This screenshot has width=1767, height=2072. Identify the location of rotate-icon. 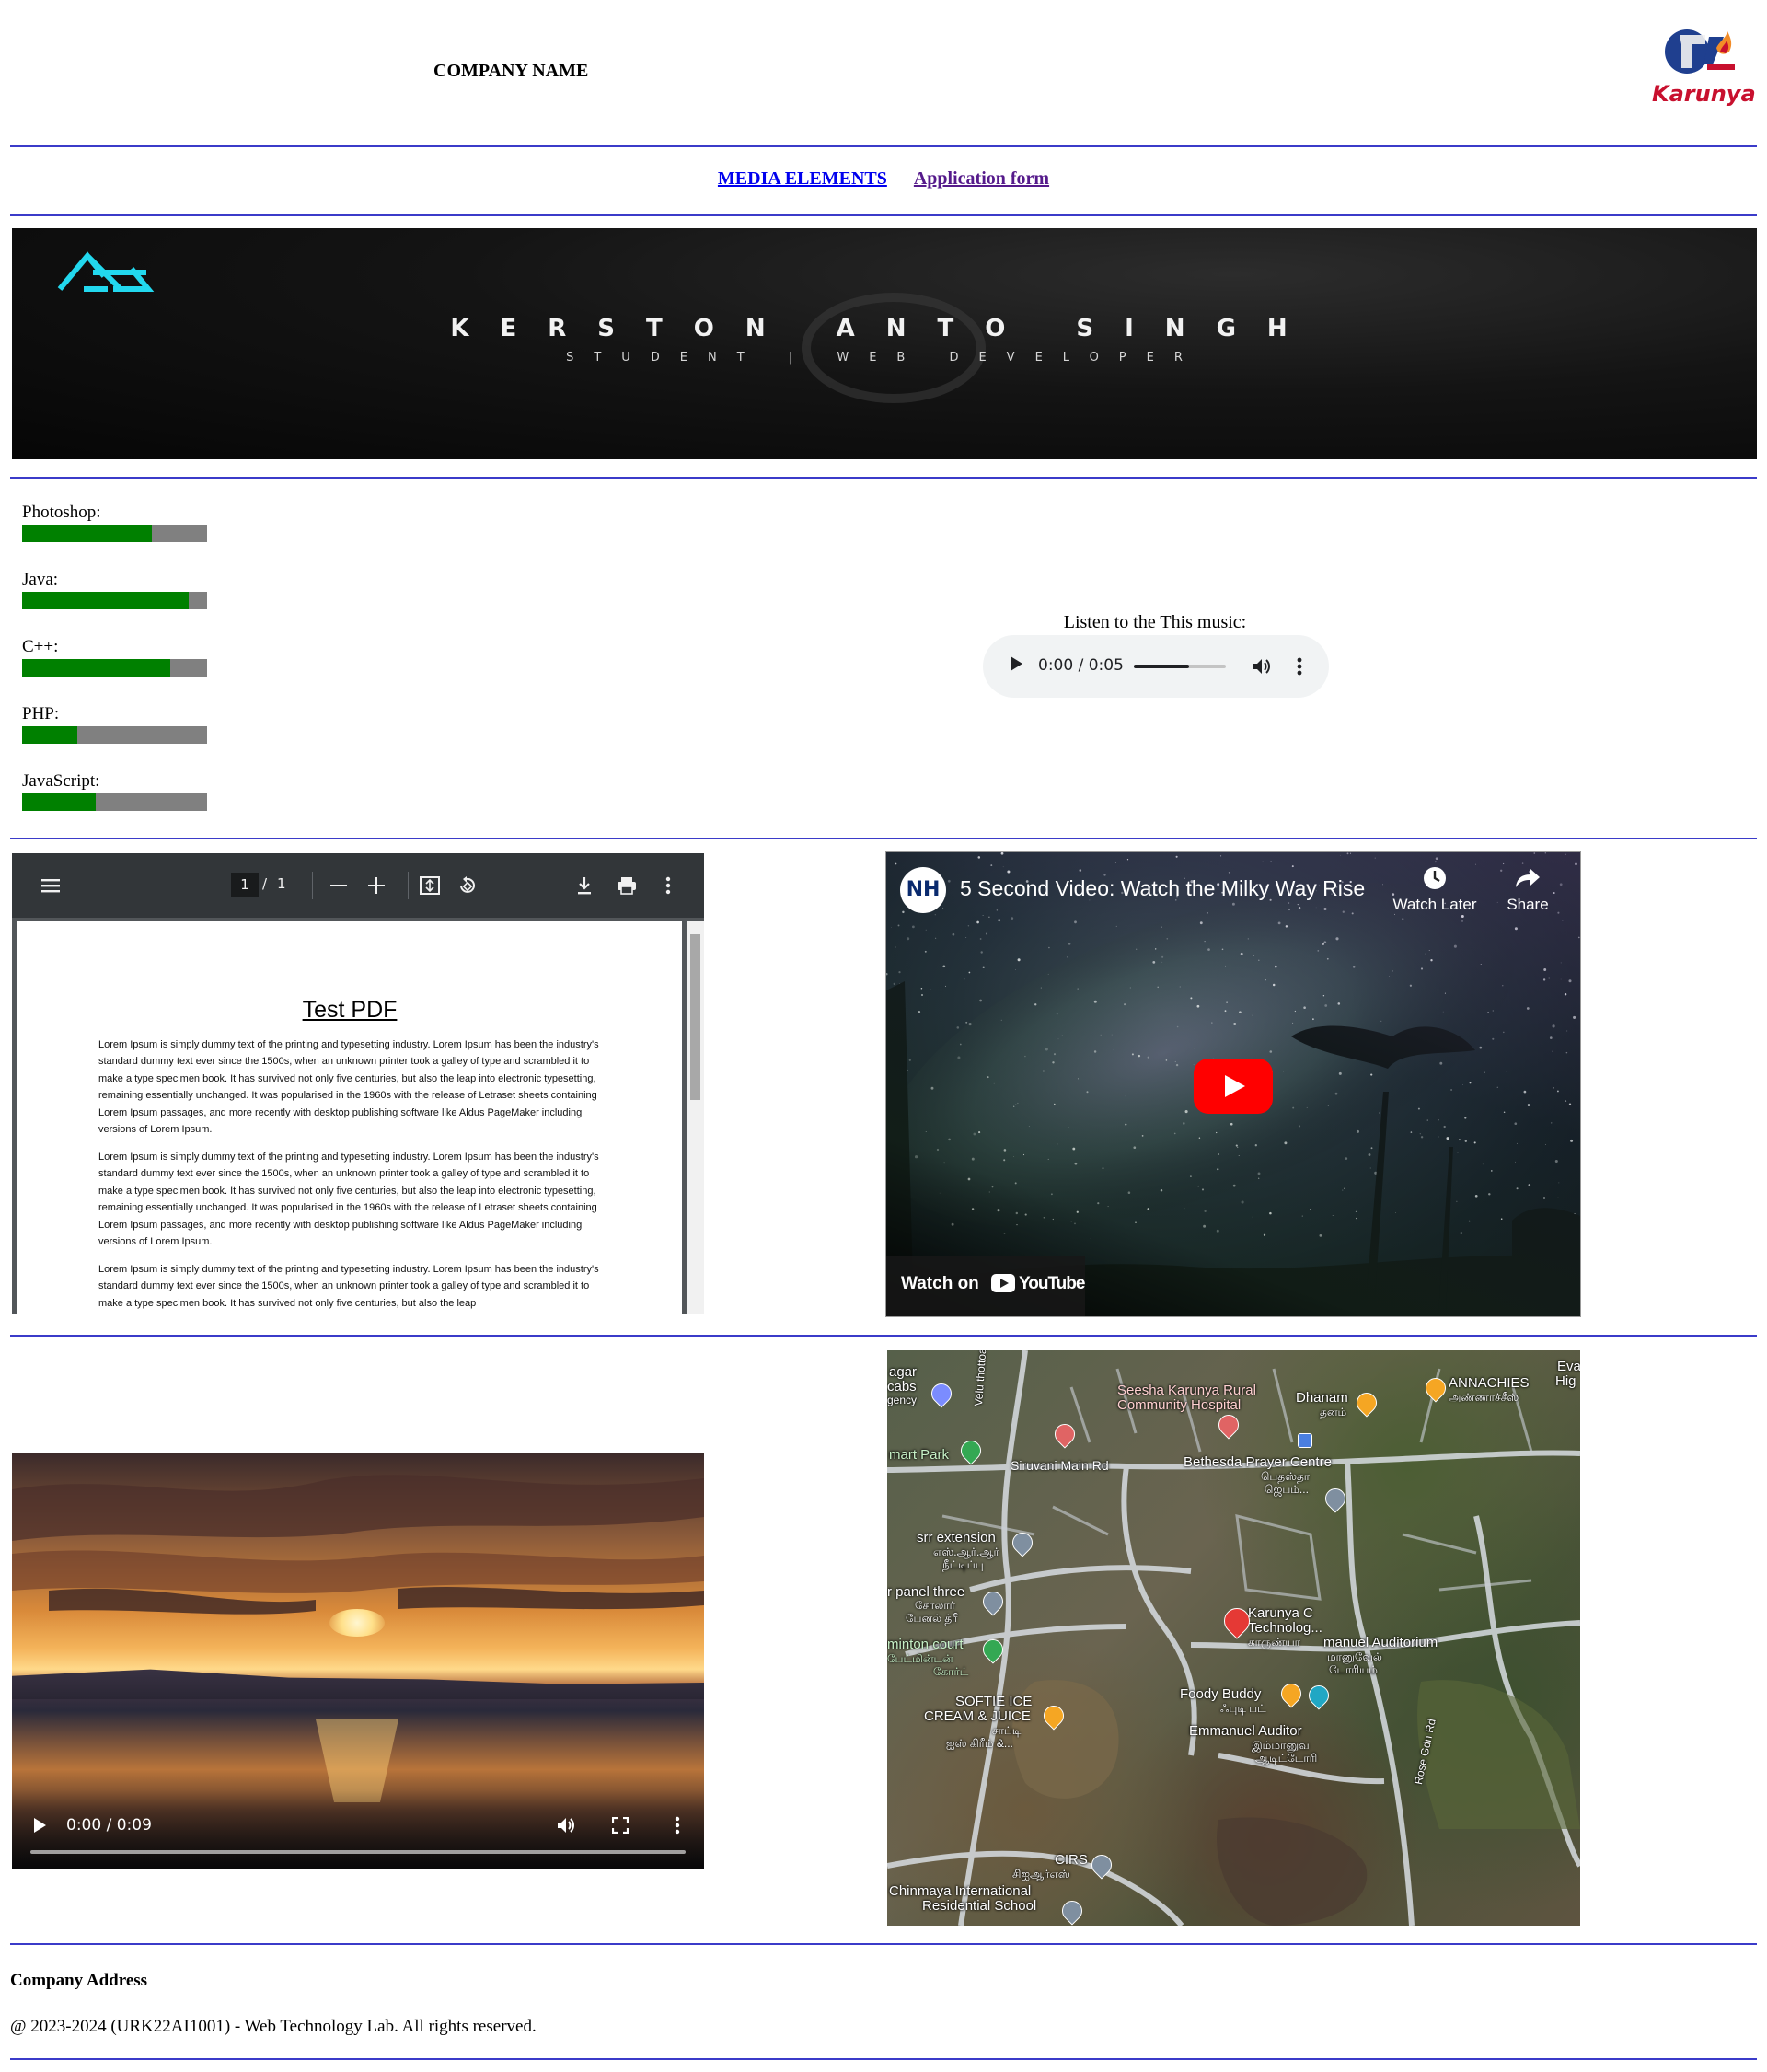
(467, 885).